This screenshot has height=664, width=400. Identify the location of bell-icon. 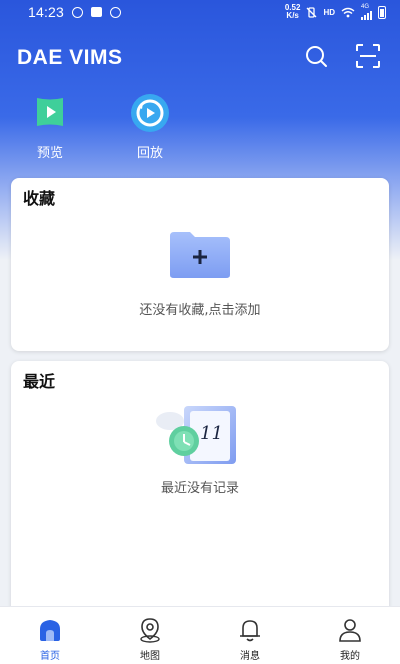
(250, 631).